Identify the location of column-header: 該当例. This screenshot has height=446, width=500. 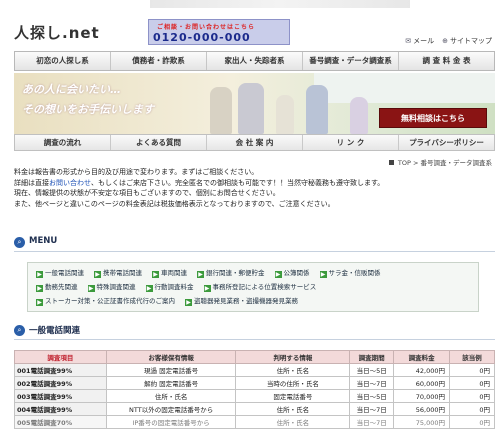
(472, 357).